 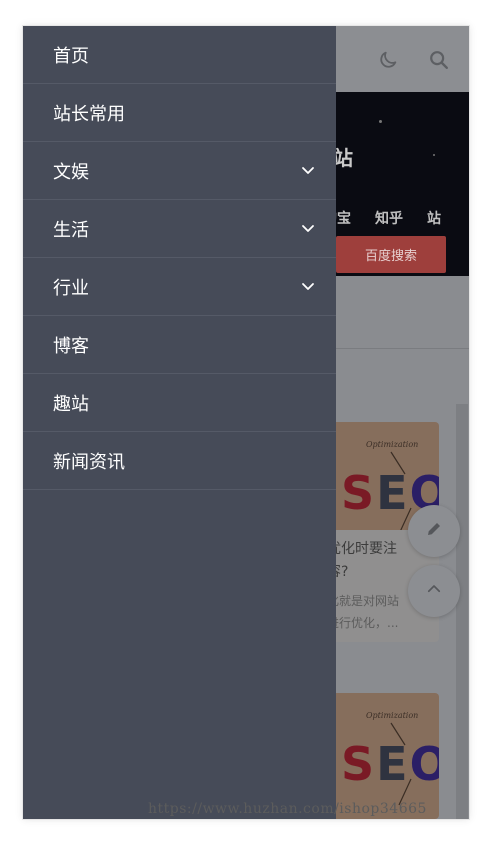 What do you see at coordinates (388, 60) in the screenshot?
I see `moon-icon` at bounding box center [388, 60].